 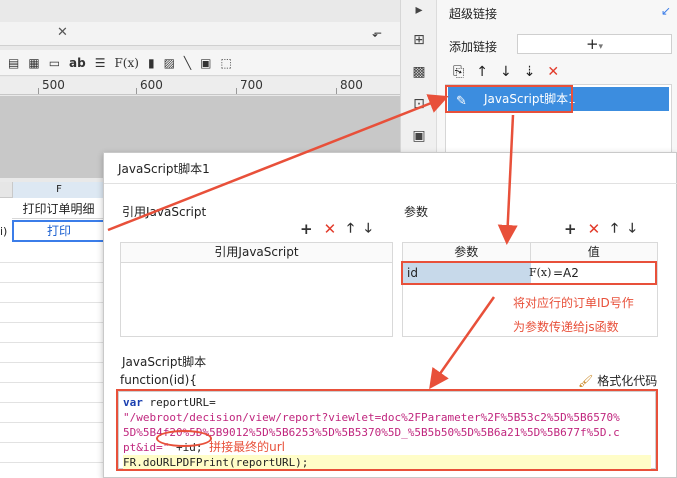 What do you see at coordinates (419, 137) in the screenshot?
I see `panel-icon: ▣` at bounding box center [419, 137].